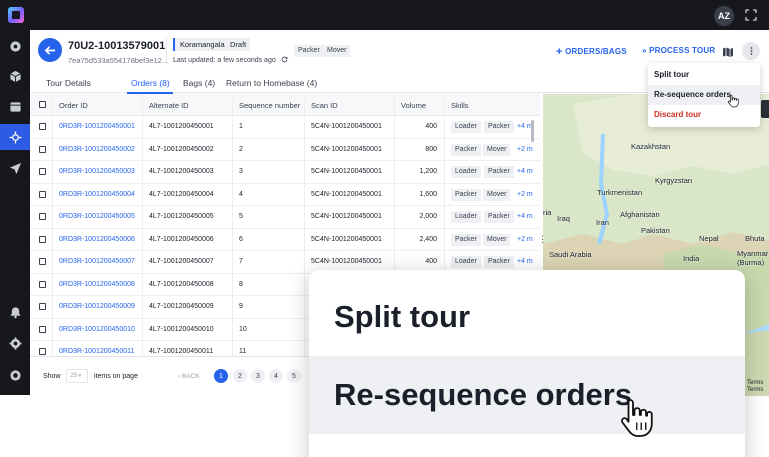  Describe the element at coordinates (751, 51) in the screenshot. I see `more-options-button` at that location.